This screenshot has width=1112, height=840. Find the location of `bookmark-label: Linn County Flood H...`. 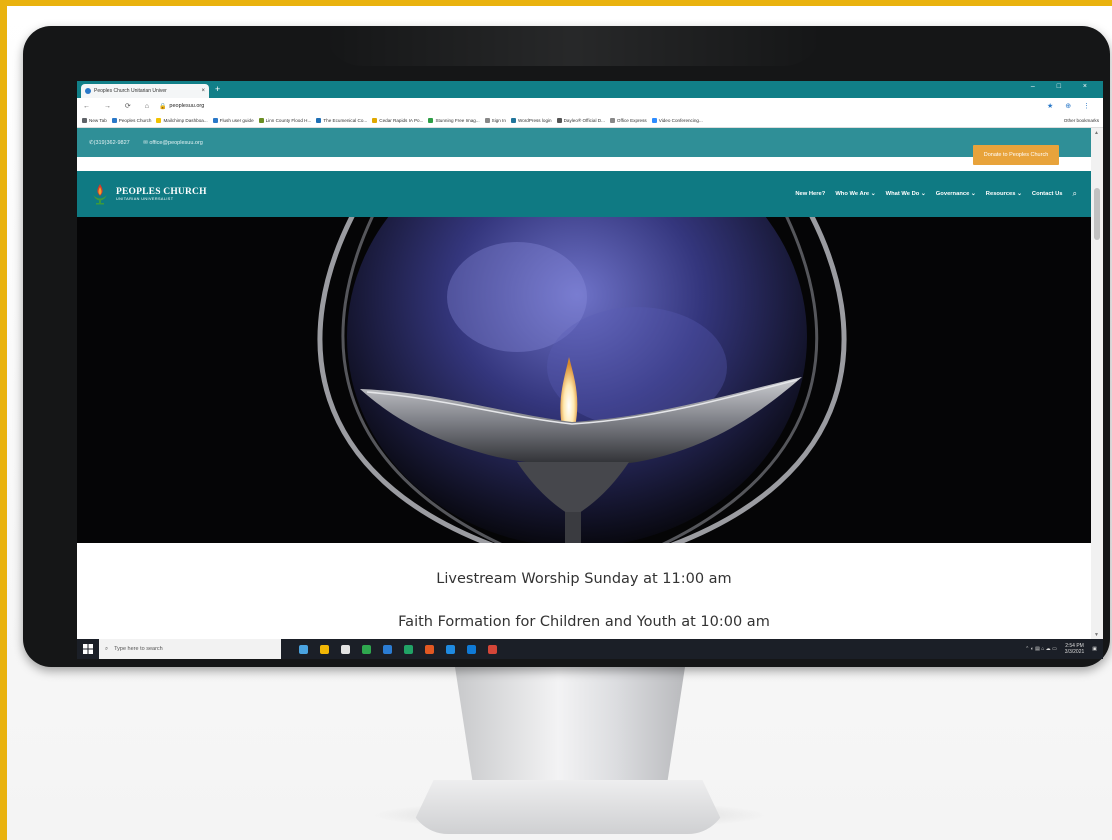

bookmark-label: Linn County Flood H... is located at coordinates (288, 120).